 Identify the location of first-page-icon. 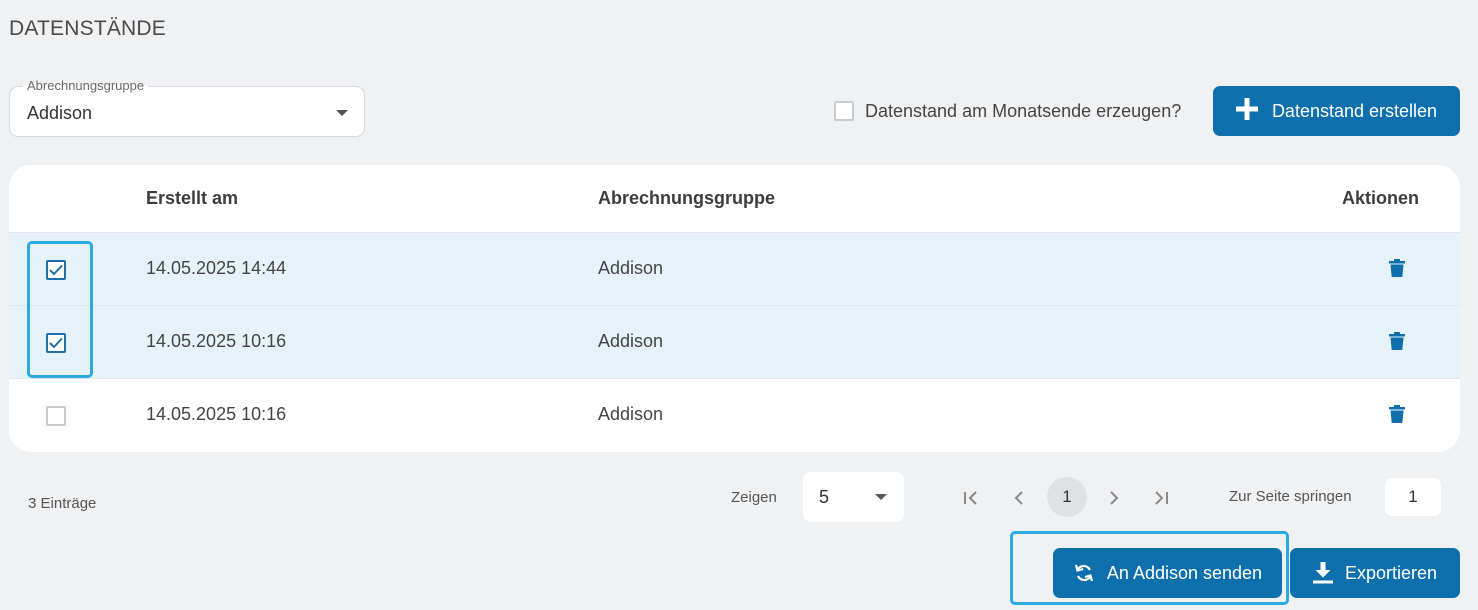
(971, 498).